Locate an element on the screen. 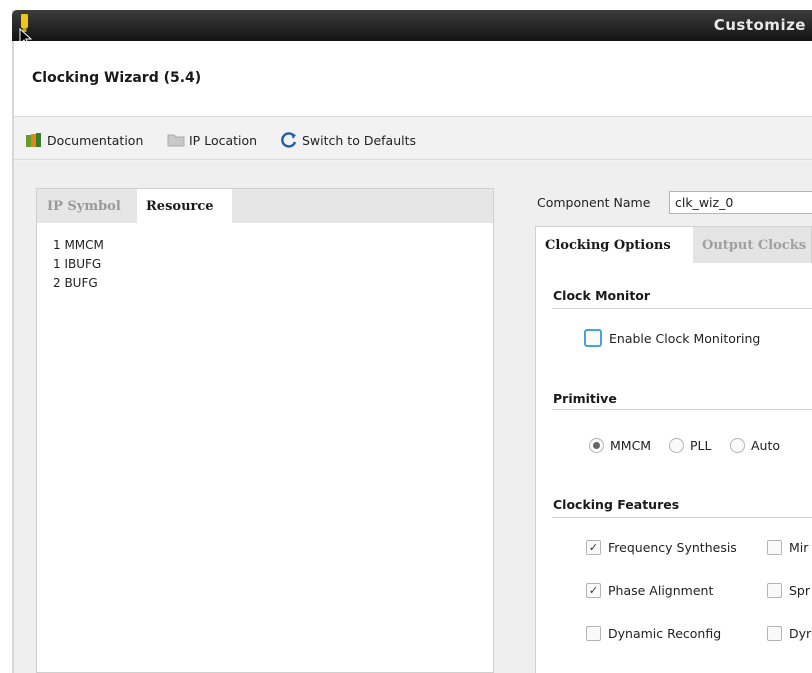 Image resolution: width=812 pixels, height=673 pixels. component-name-label: Component Name is located at coordinates (594, 202).